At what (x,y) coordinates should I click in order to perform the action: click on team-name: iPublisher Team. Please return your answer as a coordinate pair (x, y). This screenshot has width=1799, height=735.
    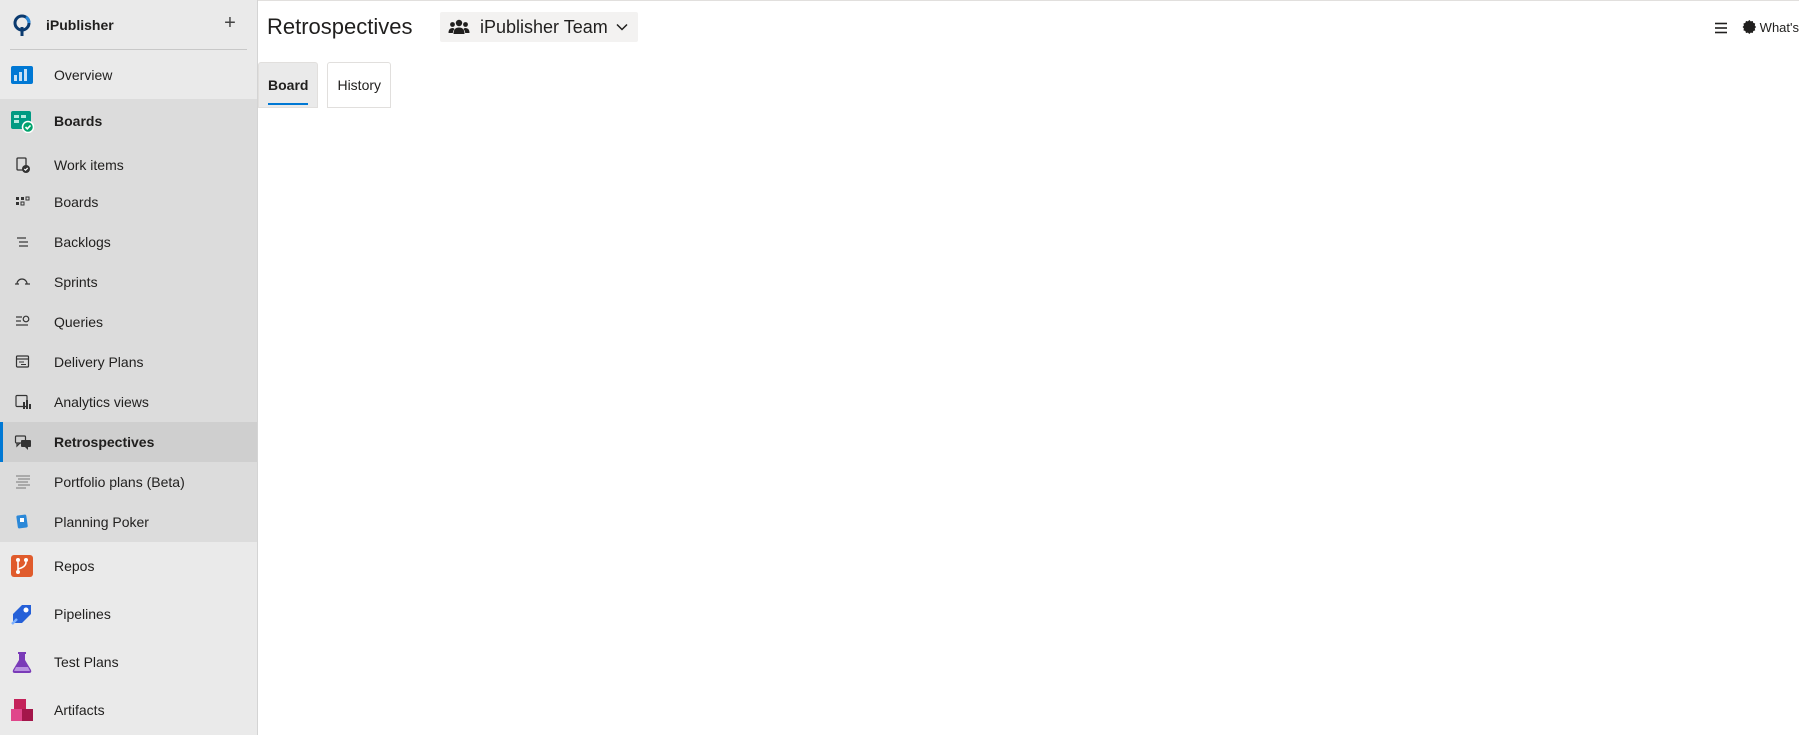
    Looking at the image, I should click on (544, 26).